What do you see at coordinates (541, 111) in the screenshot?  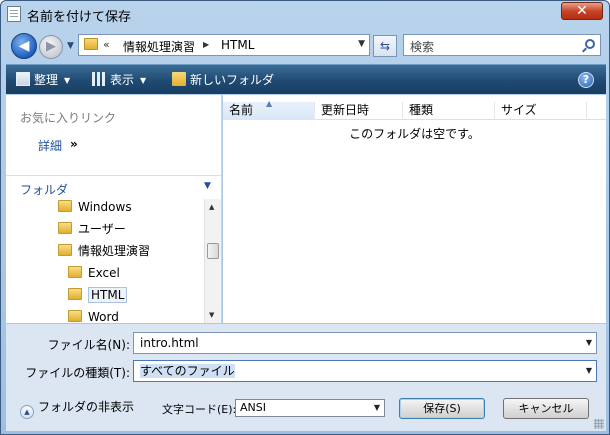 I see `column-size: サイズ` at bounding box center [541, 111].